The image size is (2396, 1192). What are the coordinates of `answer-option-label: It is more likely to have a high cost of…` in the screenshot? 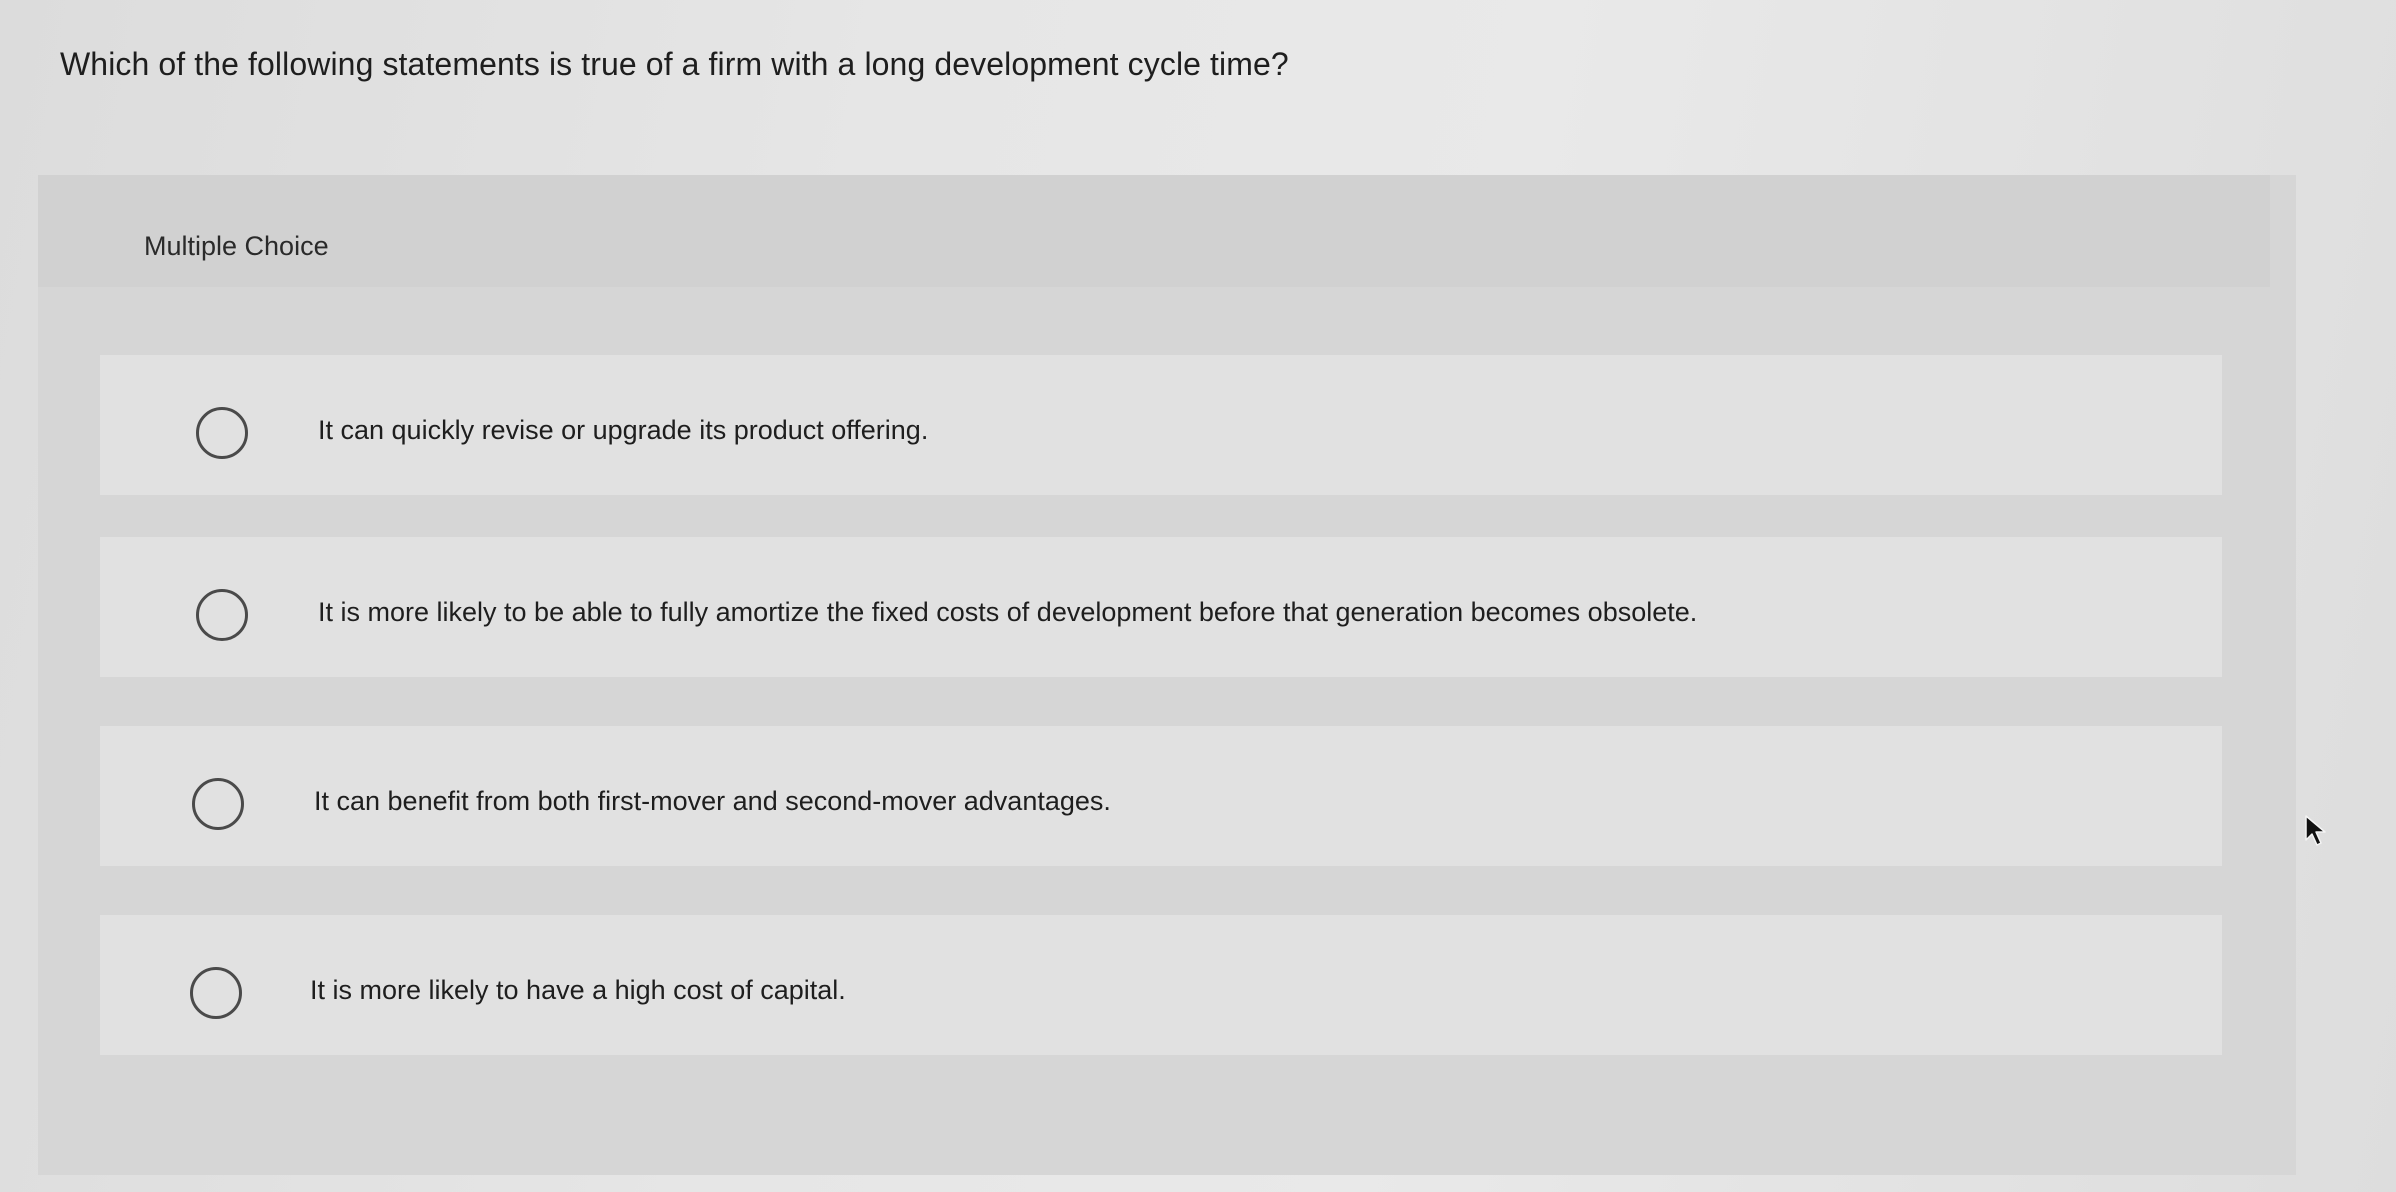 It's located at (578, 990).